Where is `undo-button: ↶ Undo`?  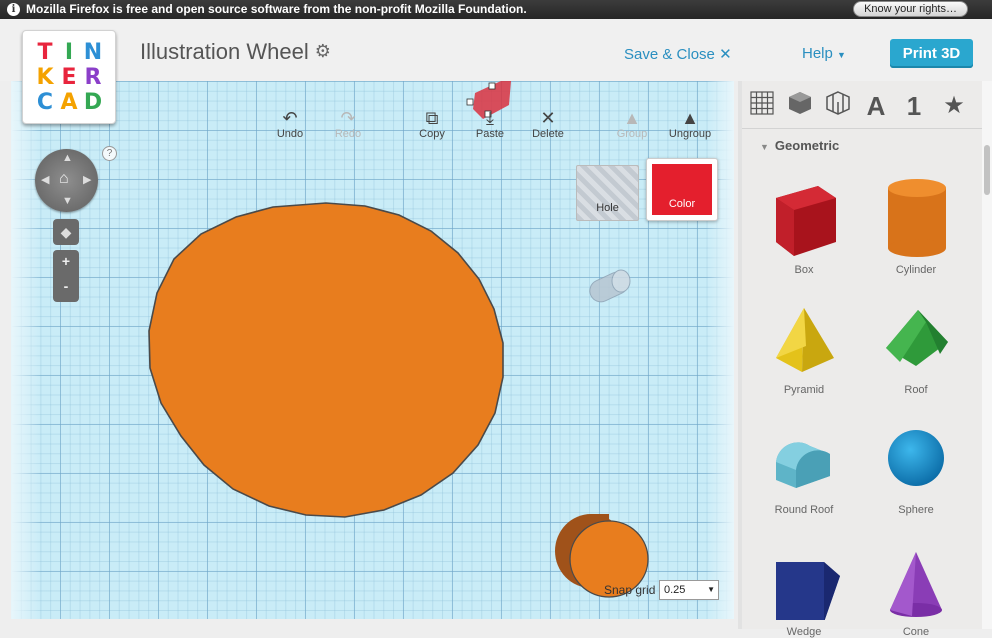 undo-button: ↶ Undo is located at coordinates (290, 124).